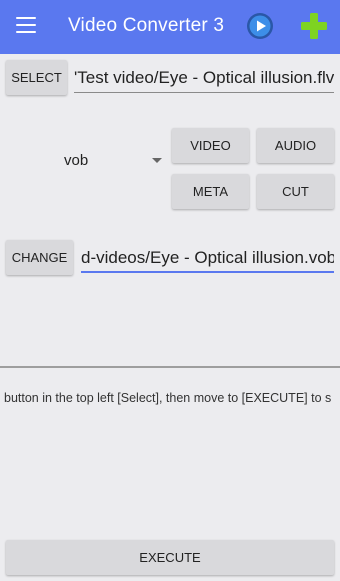  What do you see at coordinates (26, 25) in the screenshot?
I see `menu-icon` at bounding box center [26, 25].